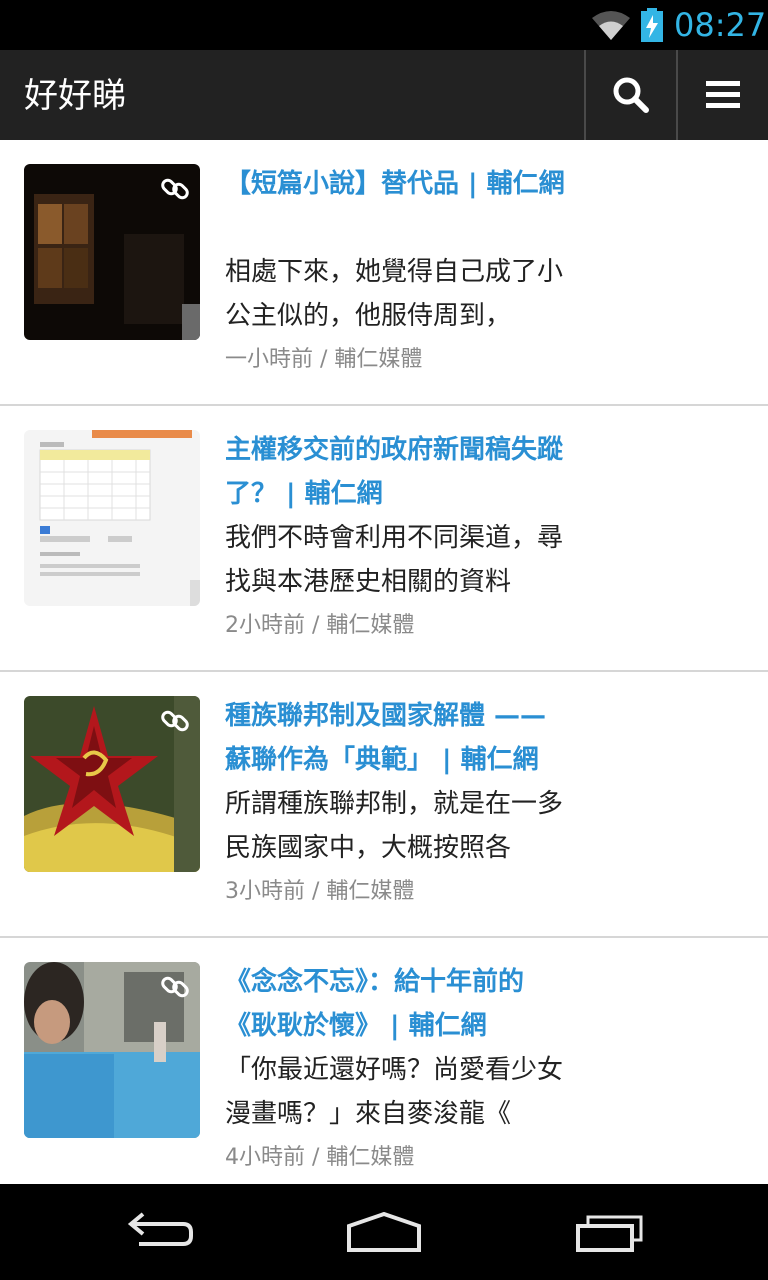 The height and width of the screenshot is (1280, 768). Describe the element at coordinates (394, 826) in the screenshot. I see `article-snippet: 所謂種族聯邦制，就是在一多民族國家中，大概按照各` at that location.